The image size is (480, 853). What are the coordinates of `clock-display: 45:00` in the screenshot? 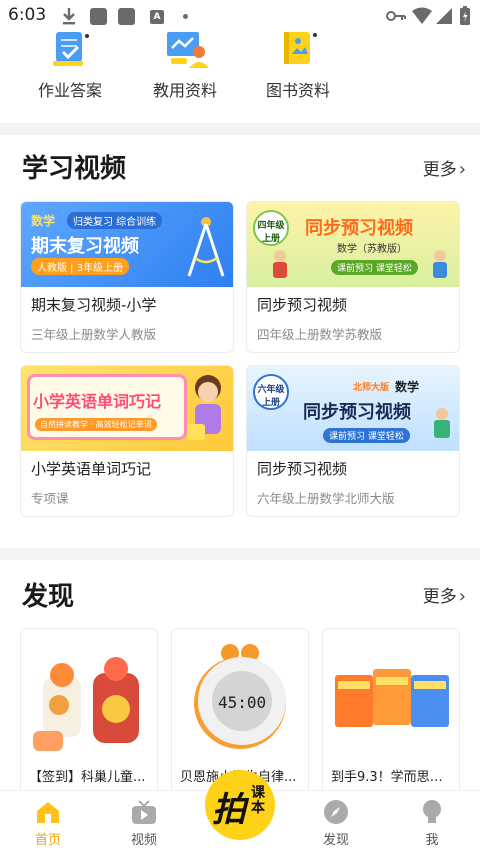 It's located at (242, 702).